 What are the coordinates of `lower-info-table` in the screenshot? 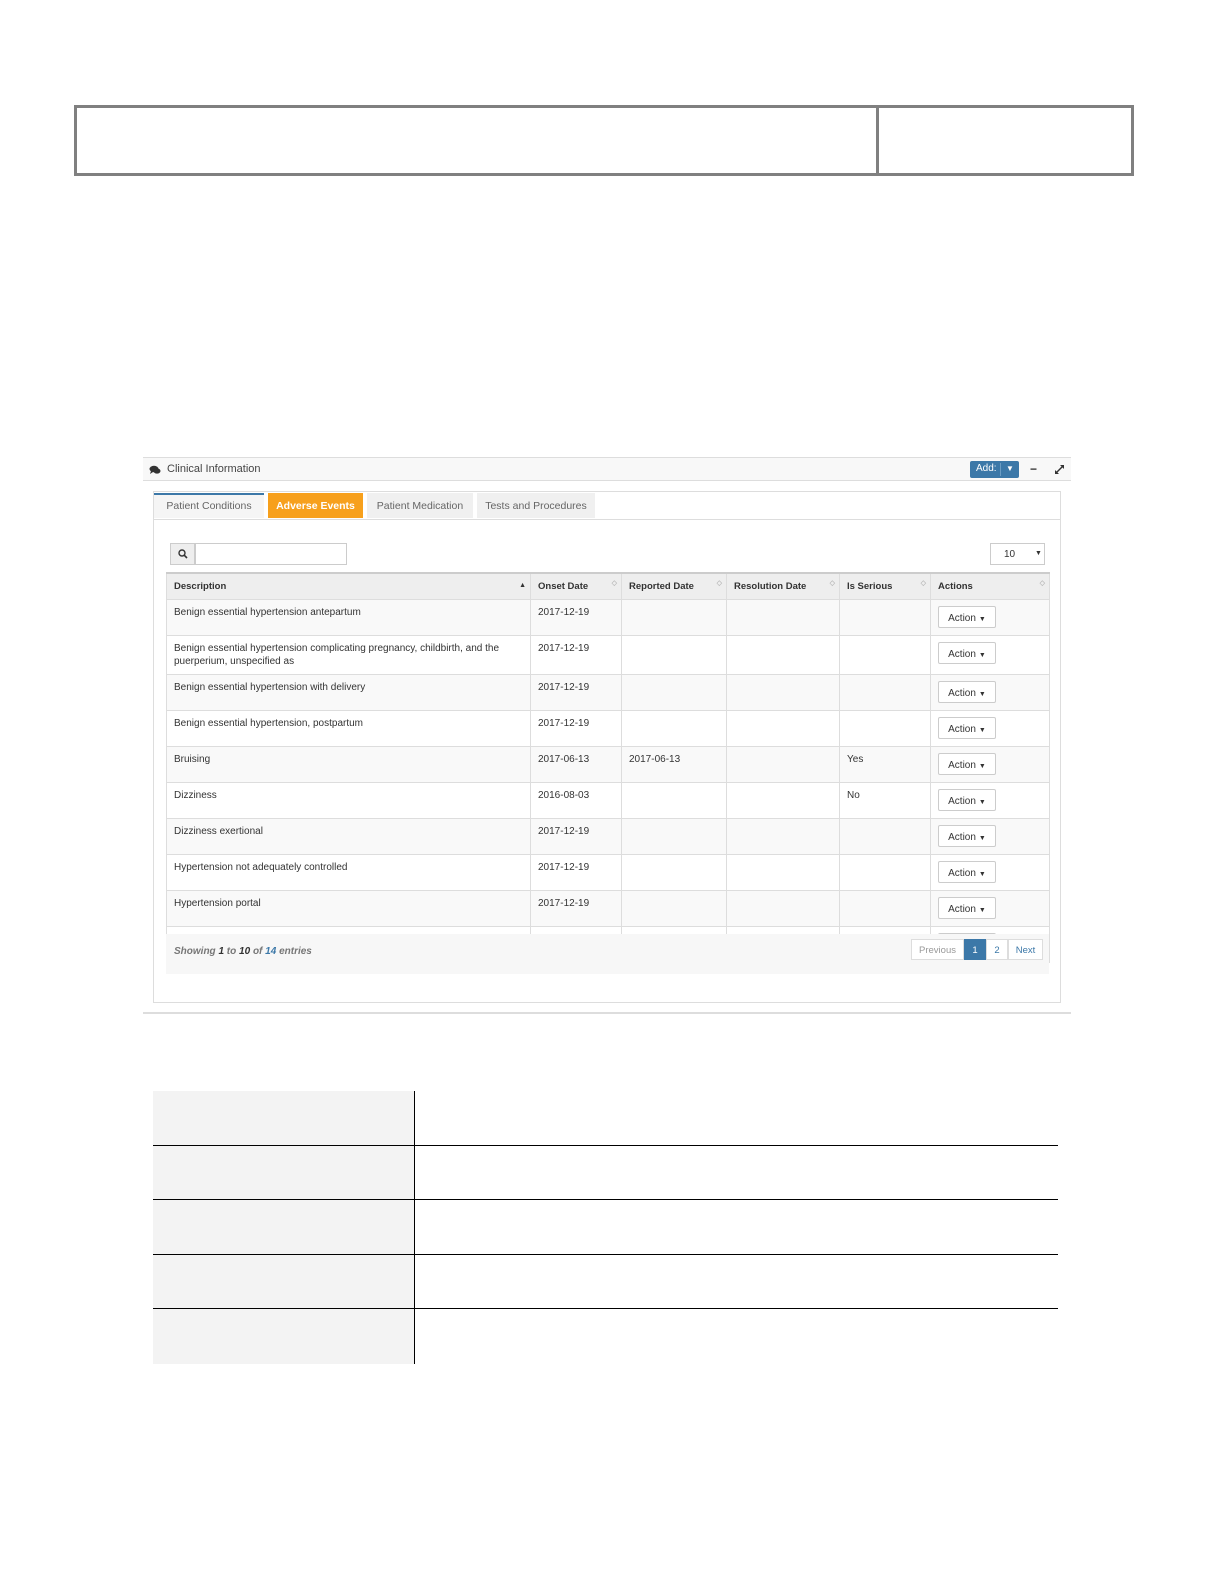 It's located at (605, 1227).